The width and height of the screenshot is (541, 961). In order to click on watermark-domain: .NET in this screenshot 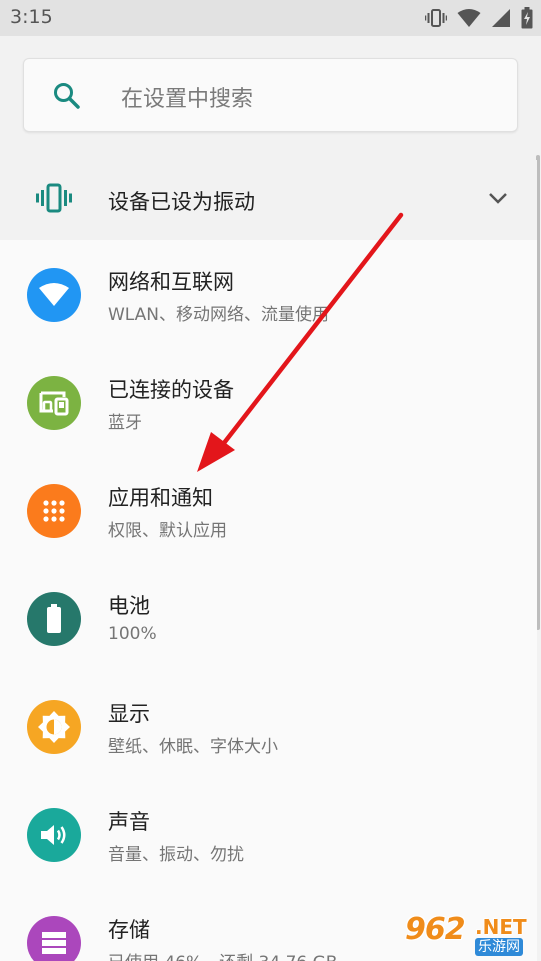, I will do `click(501, 927)`.